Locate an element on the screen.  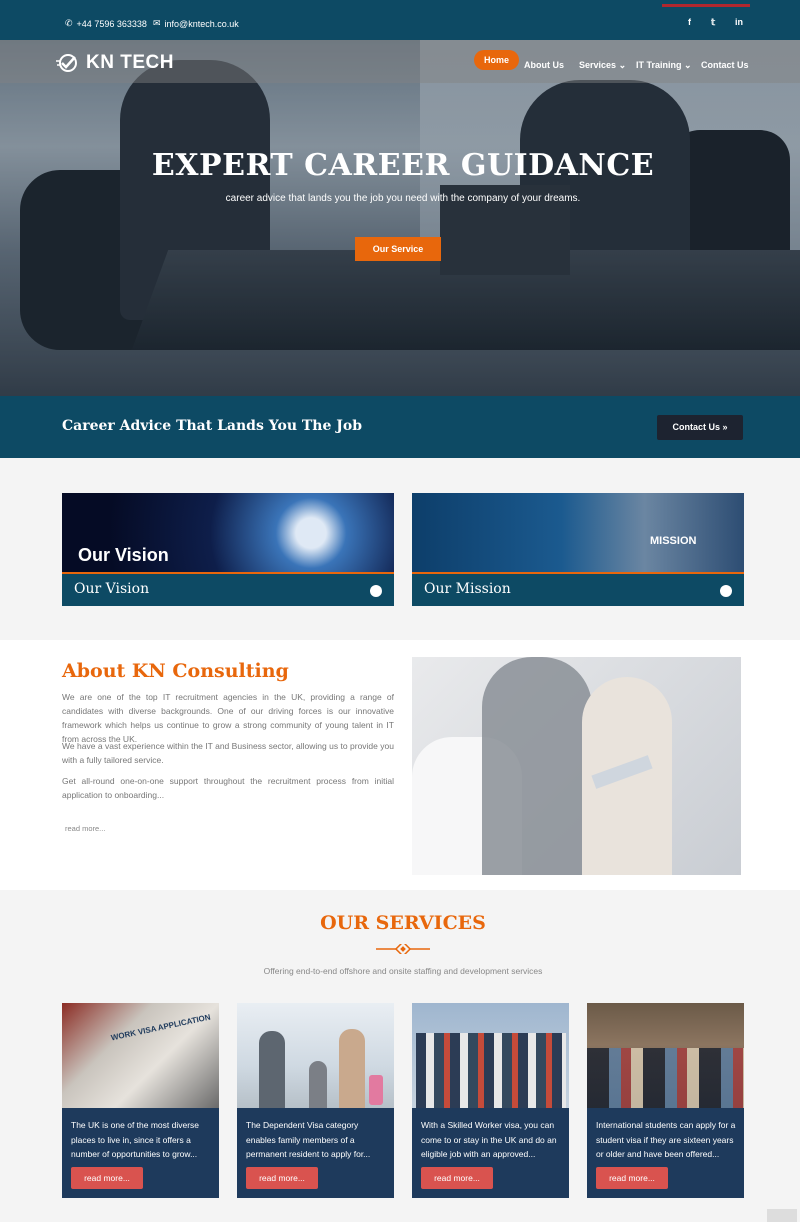
mission-image is located at coordinates (578, 533).